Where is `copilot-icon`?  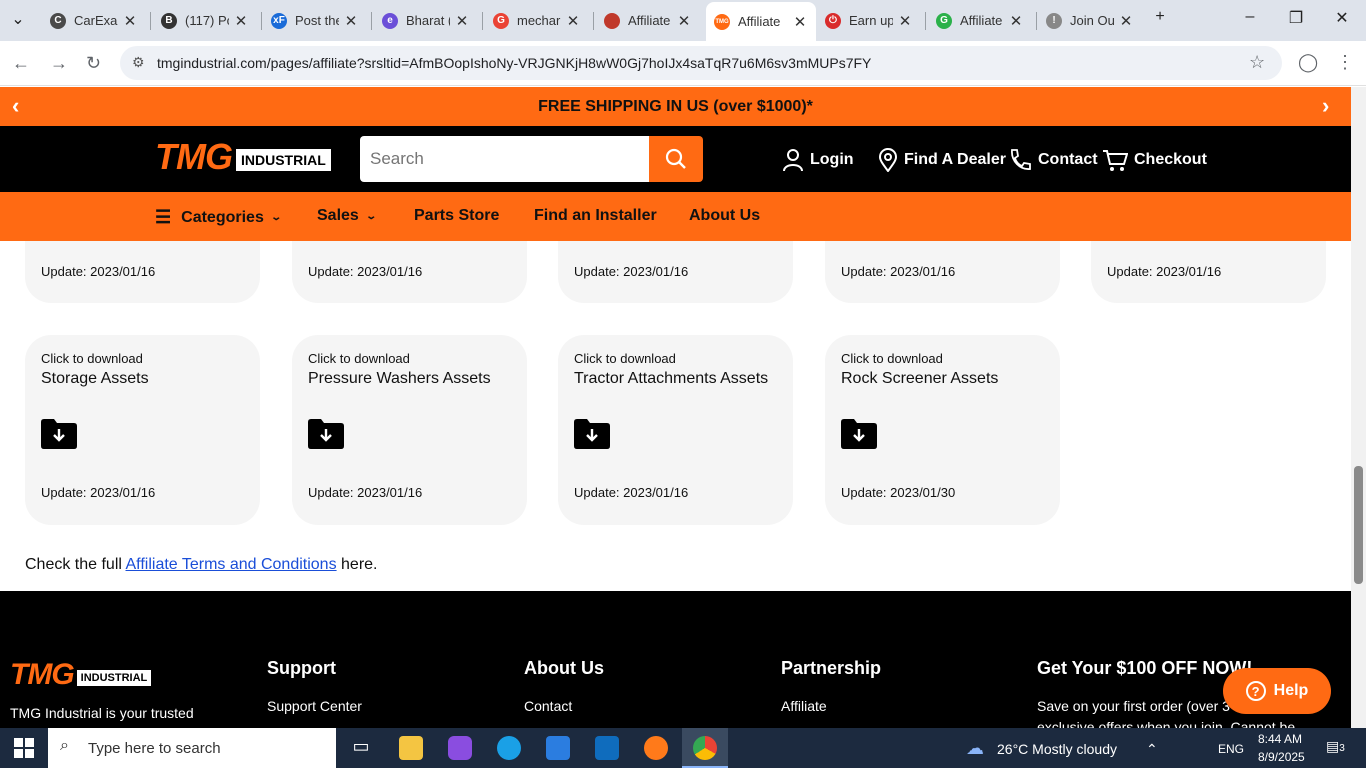
copilot-icon is located at coordinates (460, 748).